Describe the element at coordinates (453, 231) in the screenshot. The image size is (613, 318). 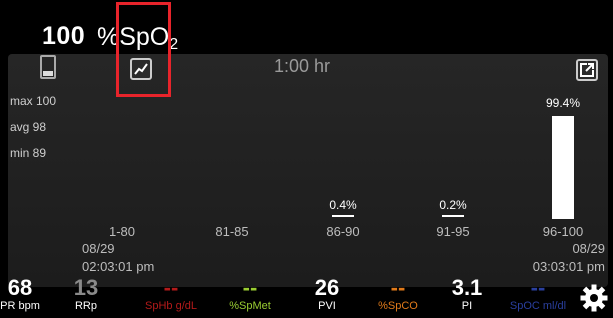
I see `bin-label: 91-95` at that location.